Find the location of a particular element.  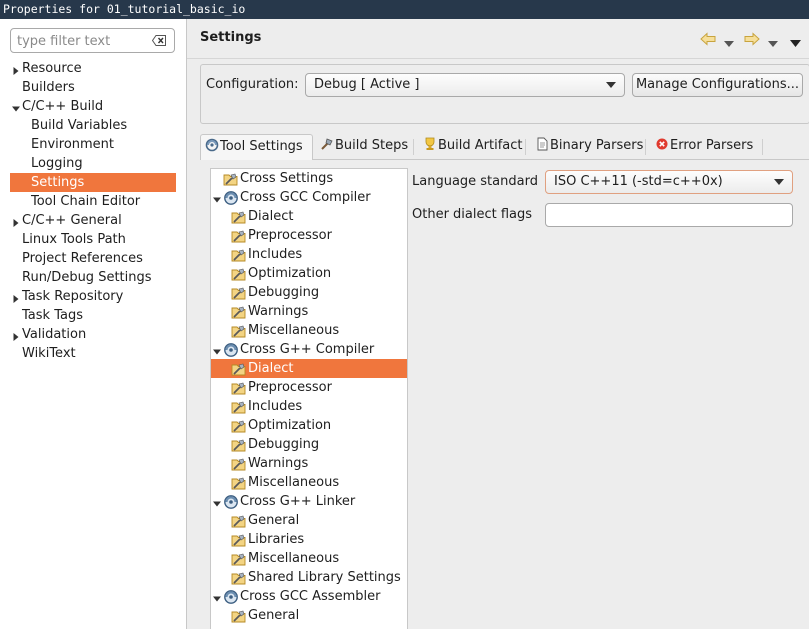

tool-tree-label: Libraries is located at coordinates (276, 539).